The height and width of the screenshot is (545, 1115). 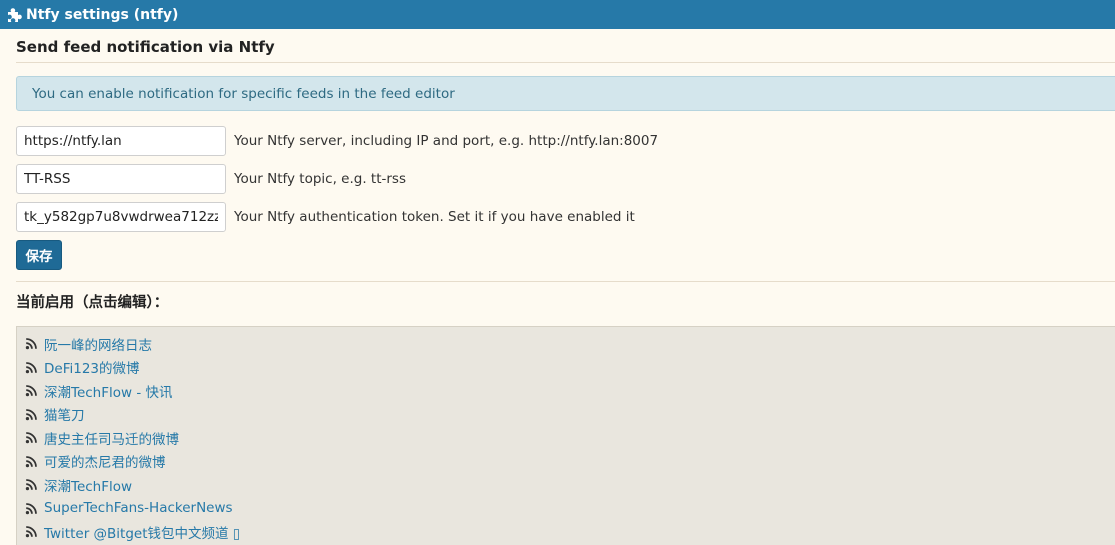 What do you see at coordinates (570, 485) in the screenshot?
I see `feed-item: 深潮TechFlow` at bounding box center [570, 485].